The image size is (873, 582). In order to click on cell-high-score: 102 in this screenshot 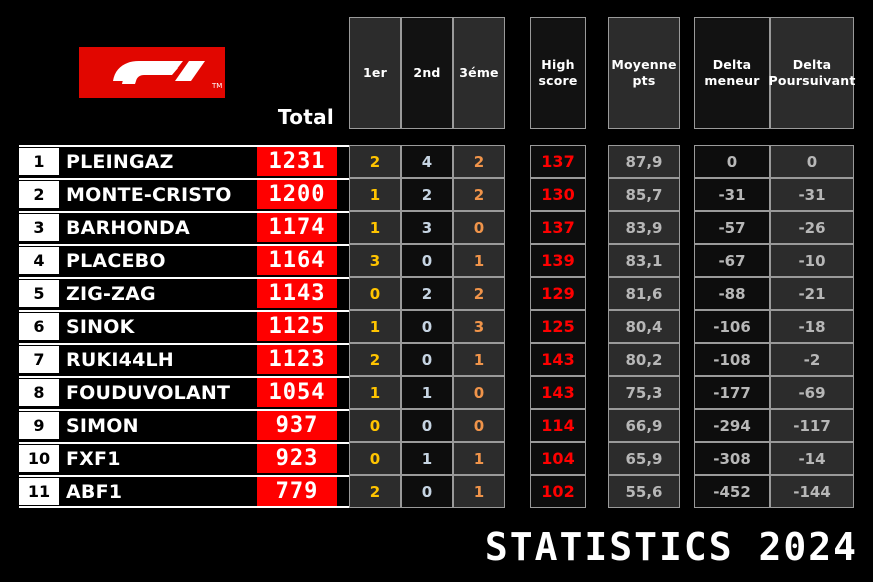, I will do `click(558, 491)`.